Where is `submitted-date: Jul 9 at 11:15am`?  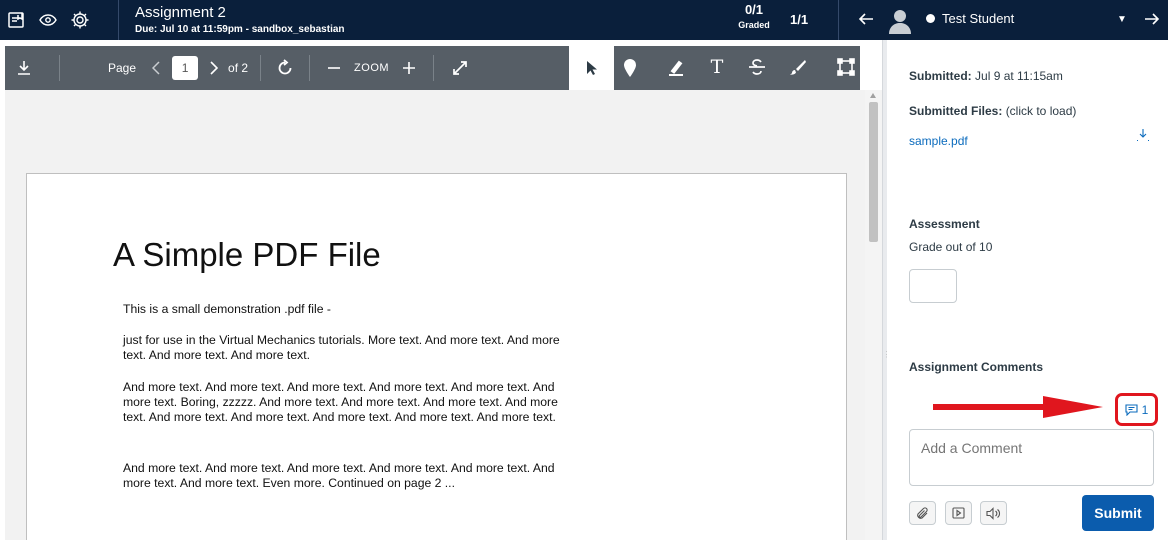
submitted-date: Jul 9 at 11:15am is located at coordinates (1019, 76).